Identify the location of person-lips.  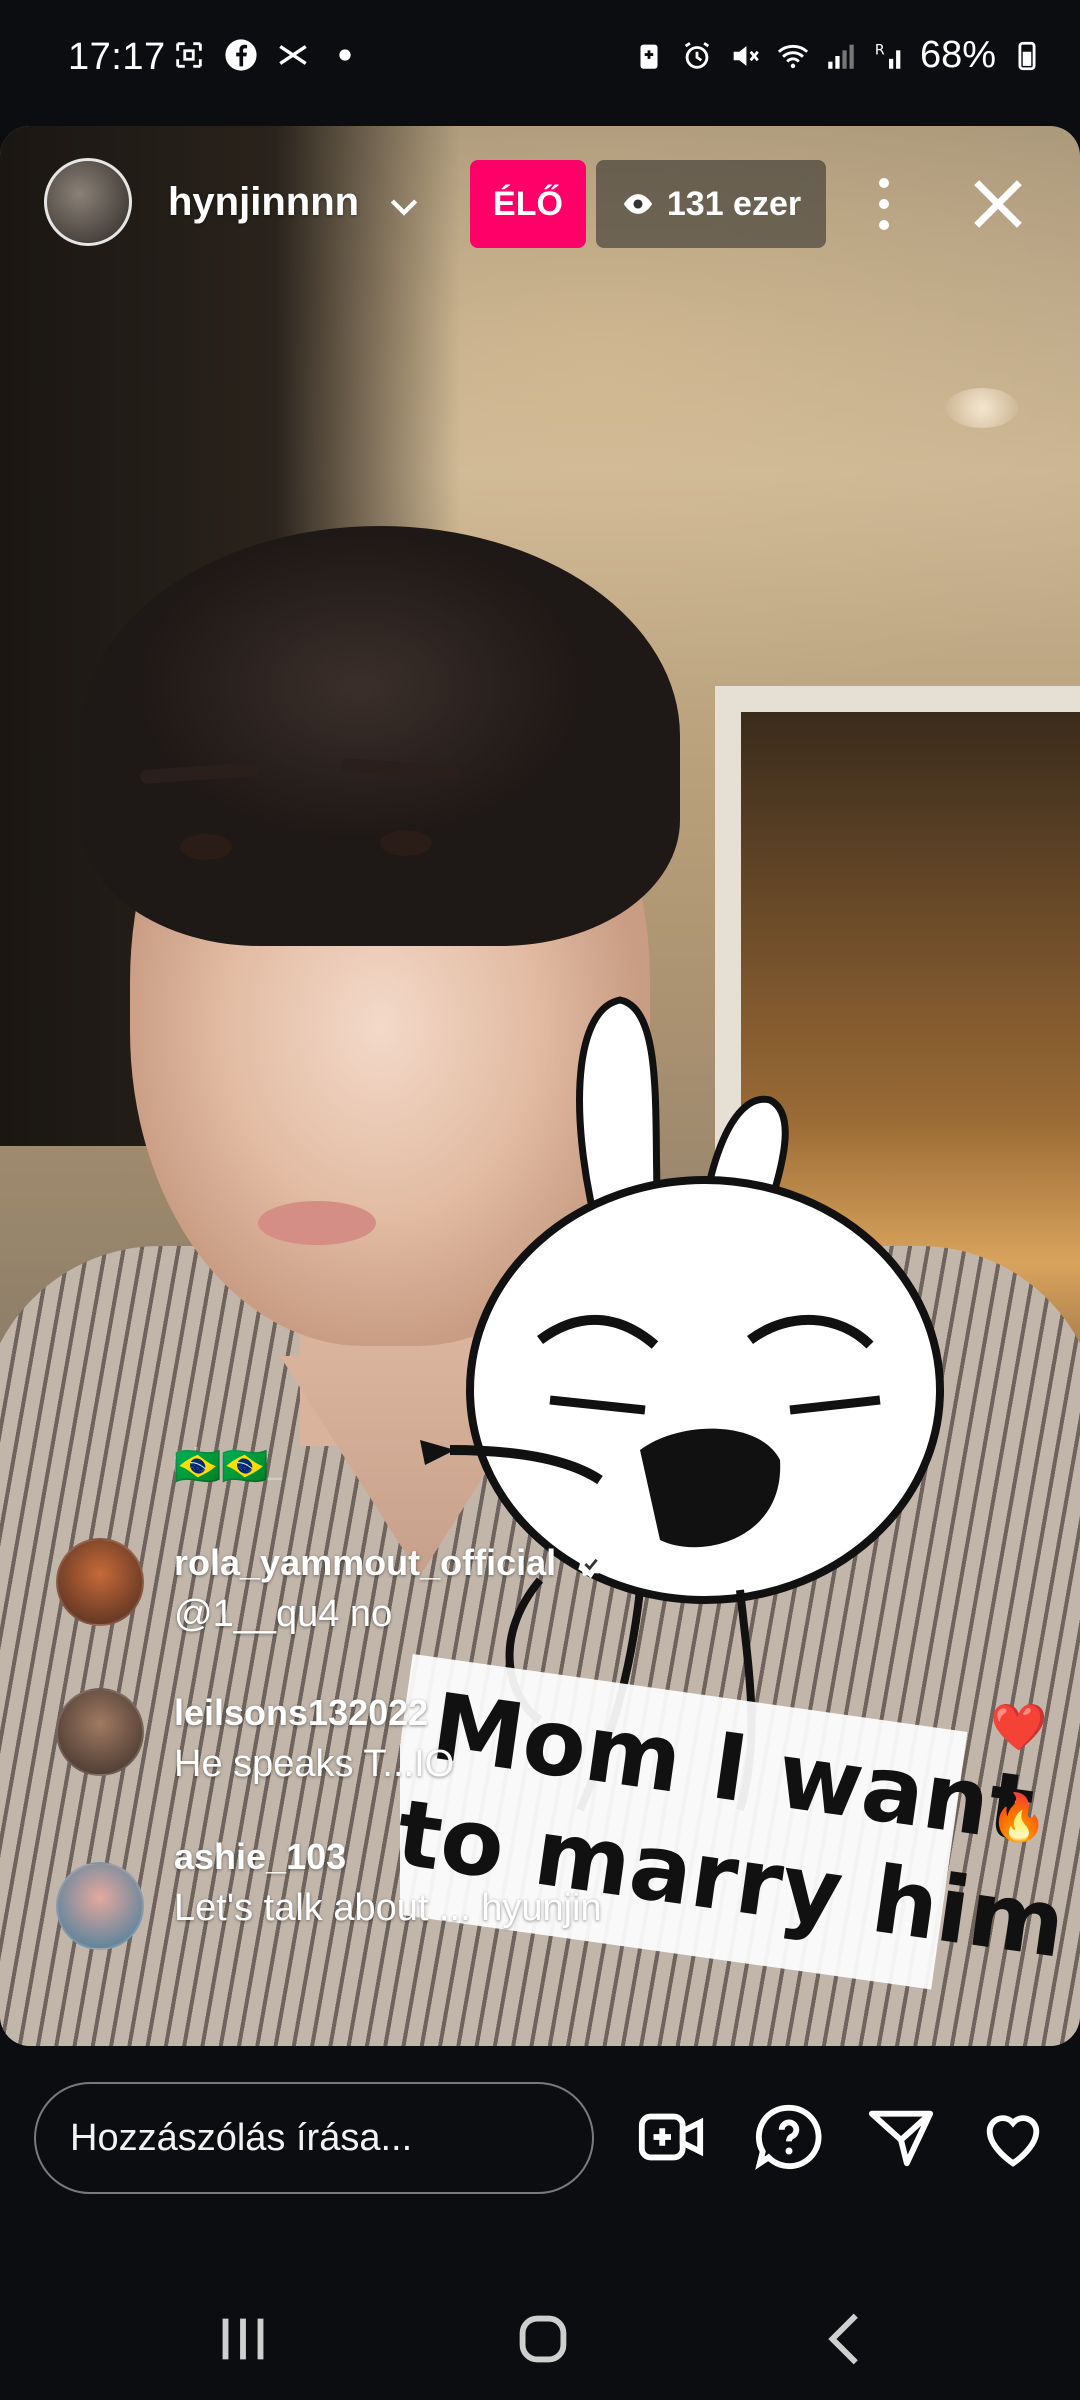
(317, 1223).